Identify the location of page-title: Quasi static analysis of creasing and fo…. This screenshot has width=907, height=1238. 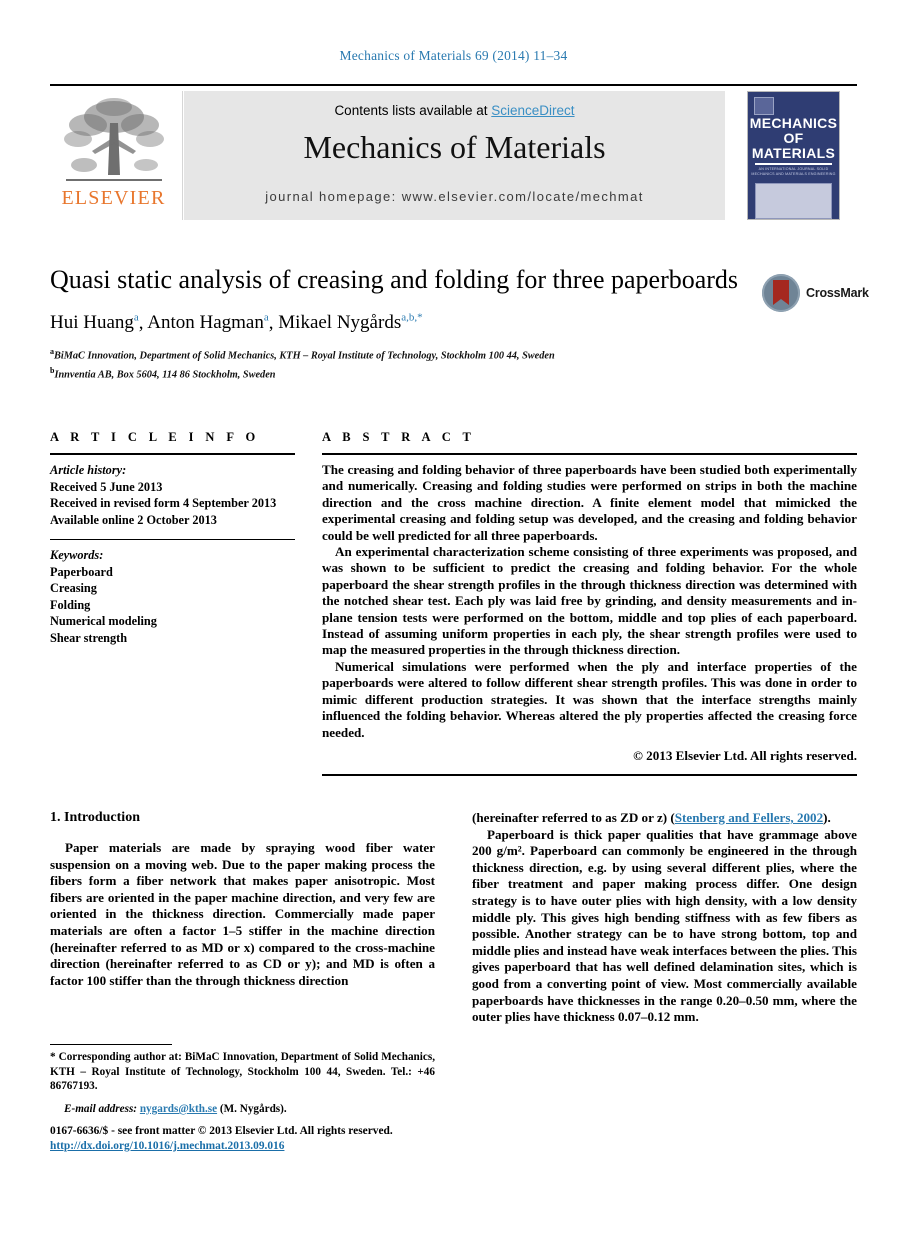
(394, 279).